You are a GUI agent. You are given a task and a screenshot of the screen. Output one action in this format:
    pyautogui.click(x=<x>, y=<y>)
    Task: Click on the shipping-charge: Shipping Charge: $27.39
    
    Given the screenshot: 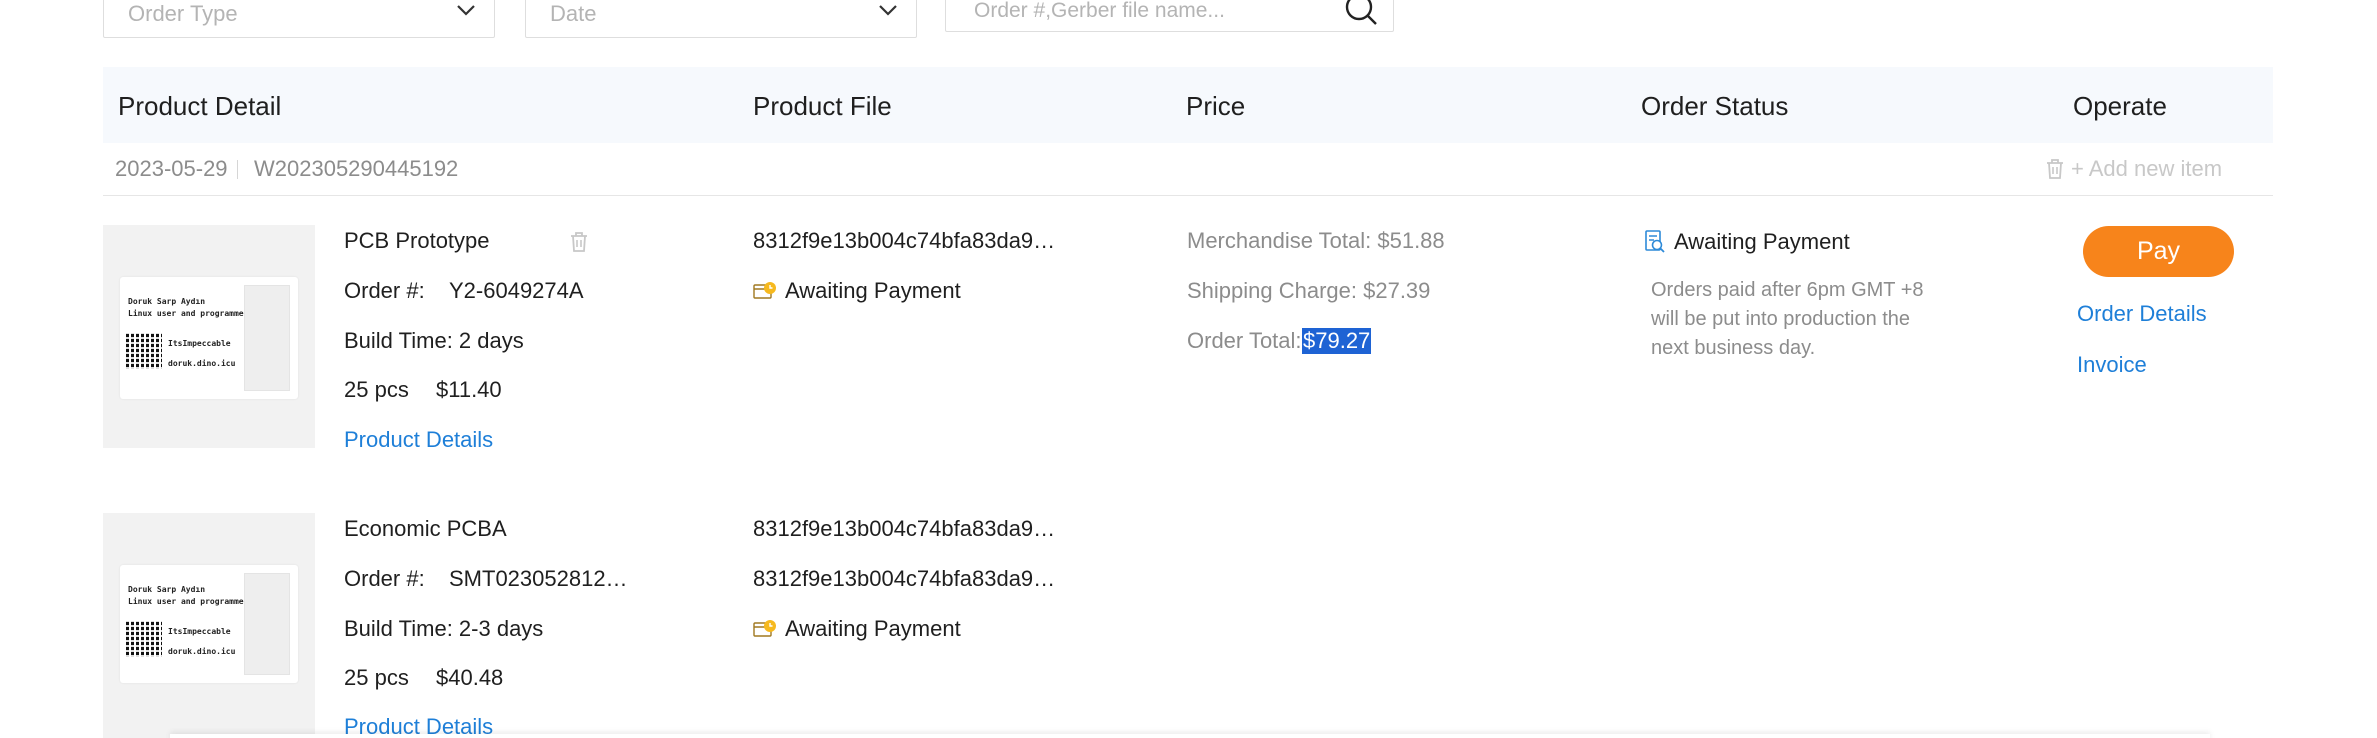 What is the action you would take?
    pyautogui.click(x=1309, y=290)
    